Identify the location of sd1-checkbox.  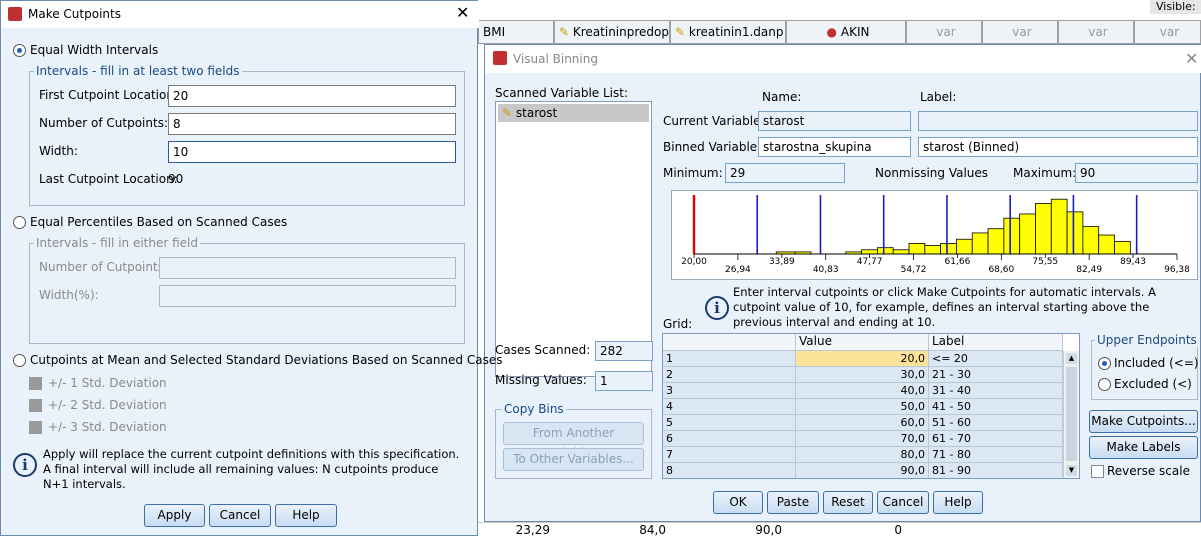
(35, 383).